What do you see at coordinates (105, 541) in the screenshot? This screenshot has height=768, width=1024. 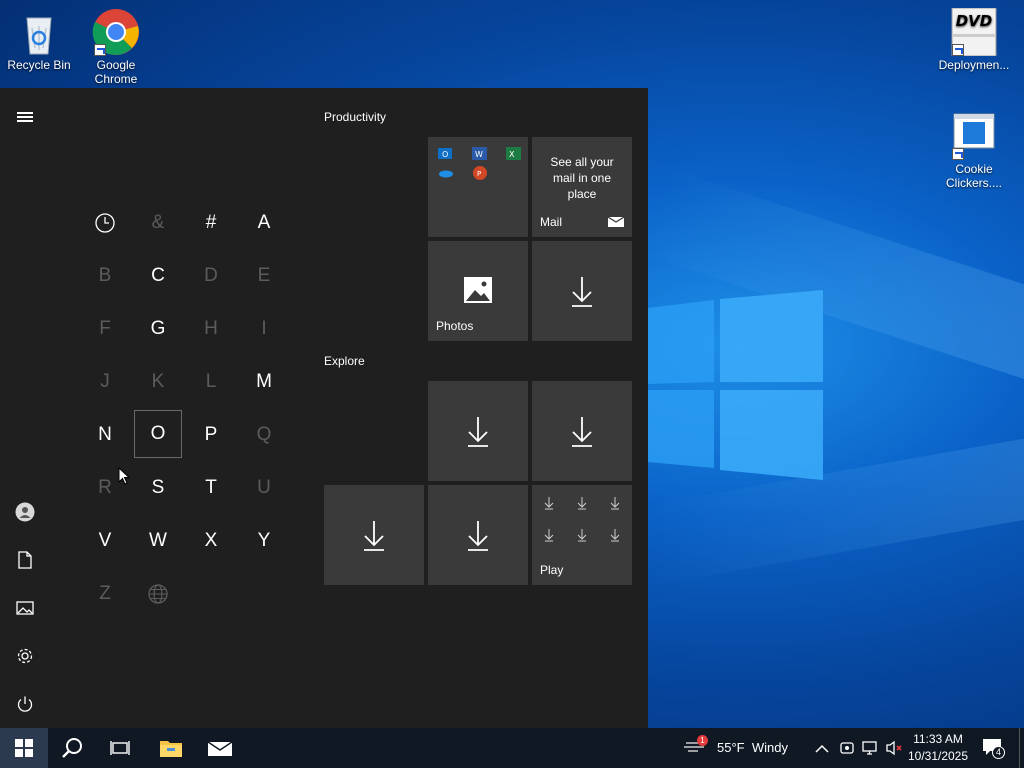 I see `jump-letter: V` at bounding box center [105, 541].